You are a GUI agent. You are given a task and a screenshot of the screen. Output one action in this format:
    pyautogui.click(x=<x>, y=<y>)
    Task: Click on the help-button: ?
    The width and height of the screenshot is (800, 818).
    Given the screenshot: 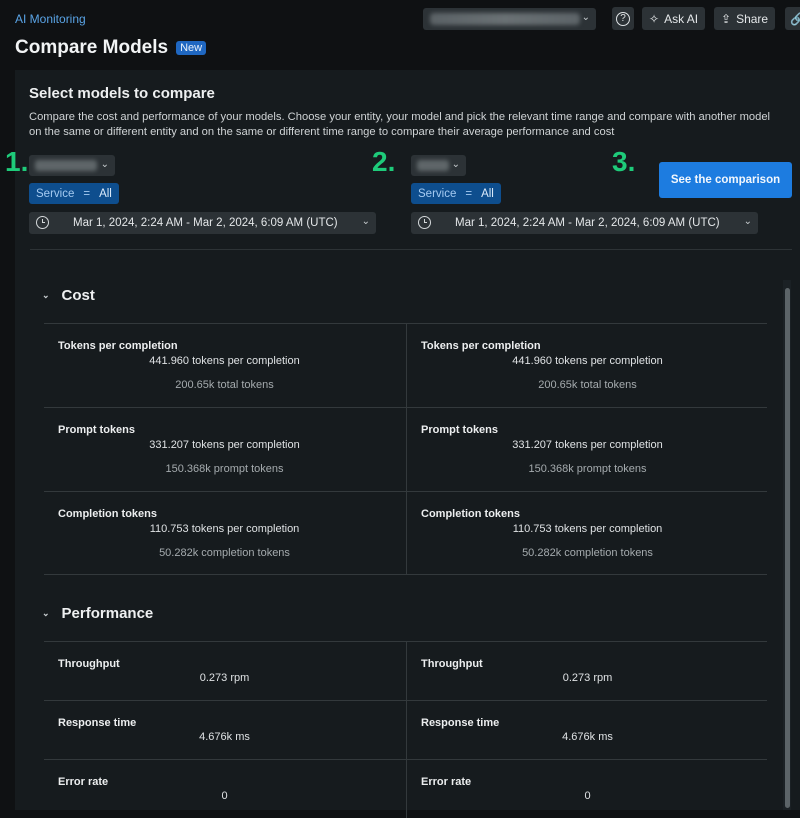 What is the action you would take?
    pyautogui.click(x=623, y=18)
    